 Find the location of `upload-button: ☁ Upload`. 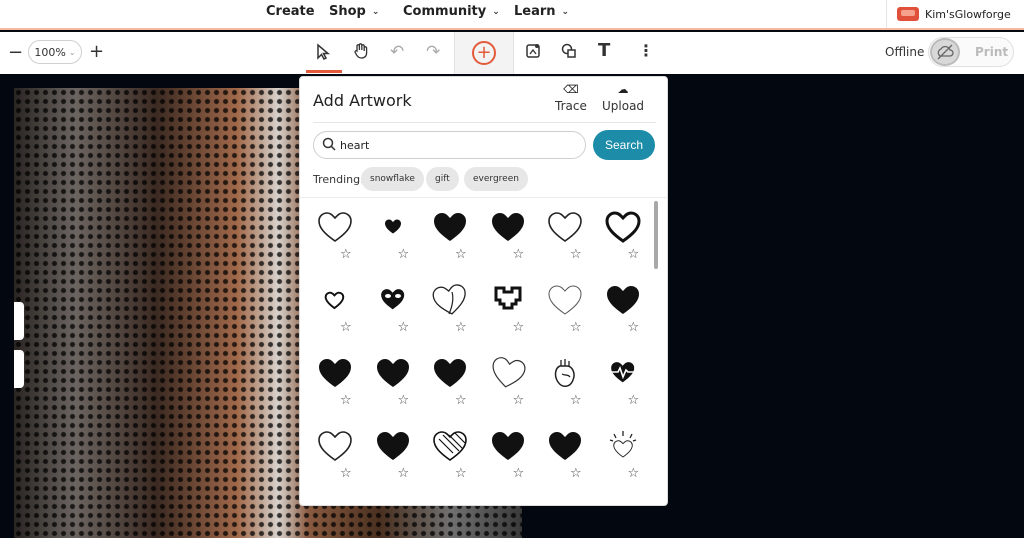

upload-button: ☁ Upload is located at coordinates (623, 98).